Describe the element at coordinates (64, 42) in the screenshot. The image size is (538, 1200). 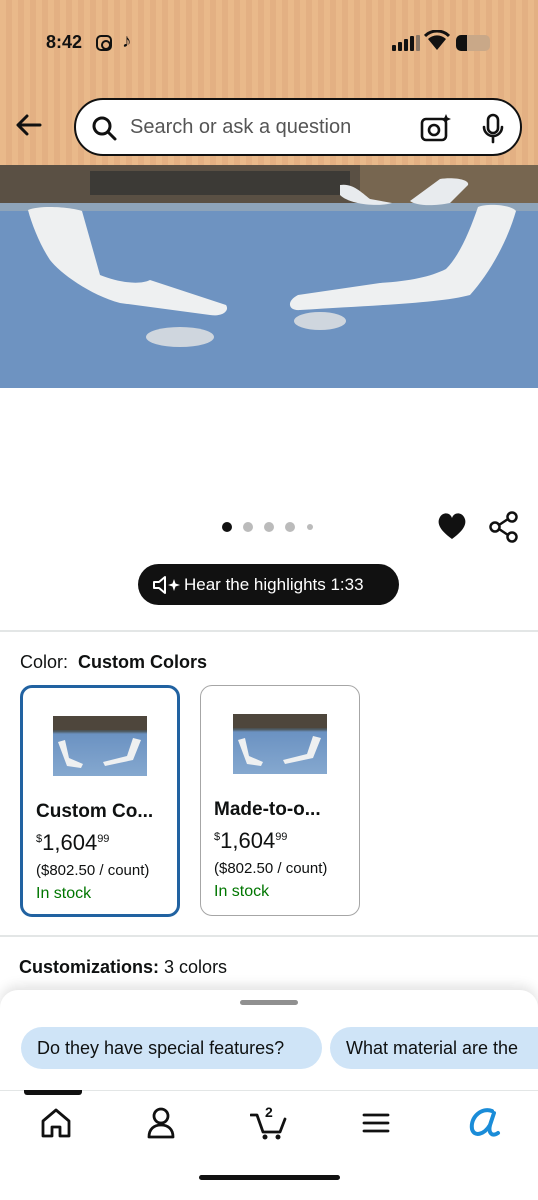
I see `status-time: 8:42` at that location.